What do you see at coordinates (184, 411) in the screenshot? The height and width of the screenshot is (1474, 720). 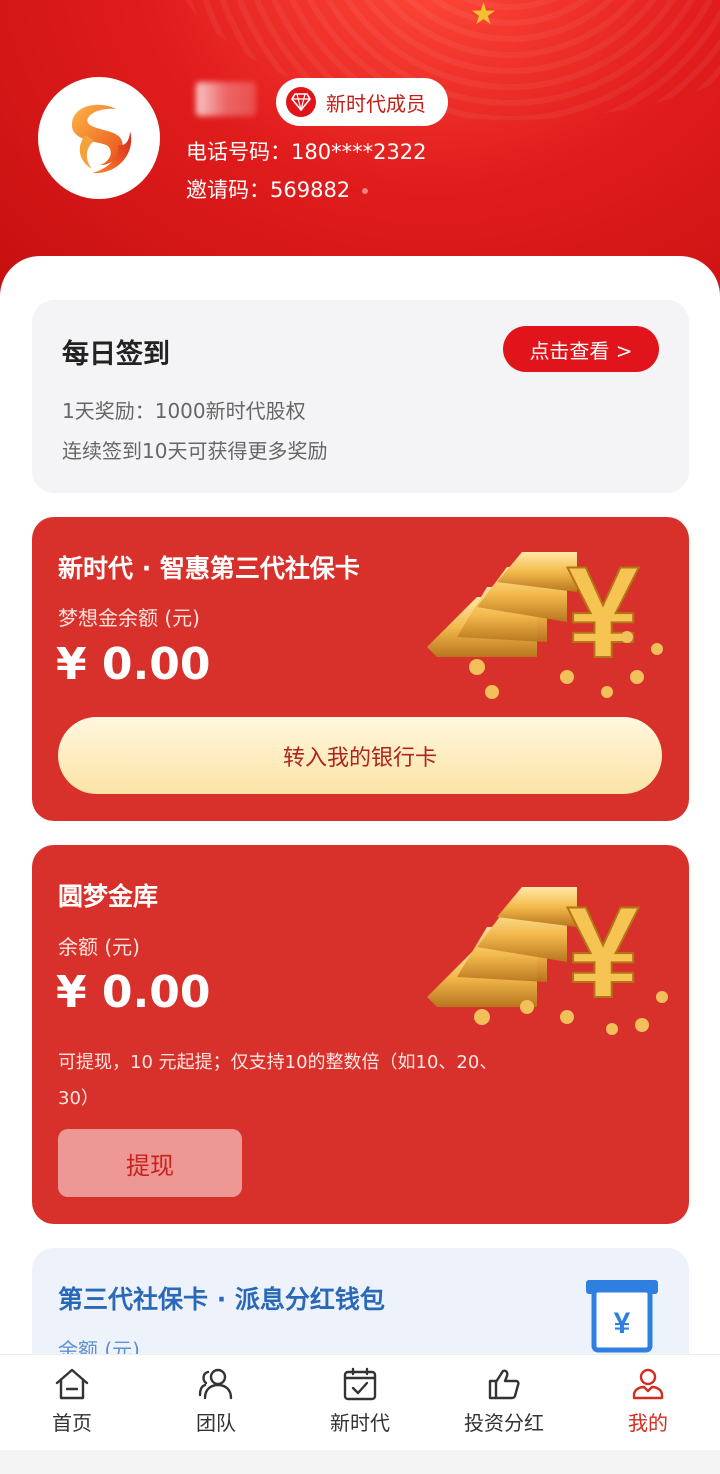 I see `checkin-reward-text: 1天奖励：1000新时代股权` at bounding box center [184, 411].